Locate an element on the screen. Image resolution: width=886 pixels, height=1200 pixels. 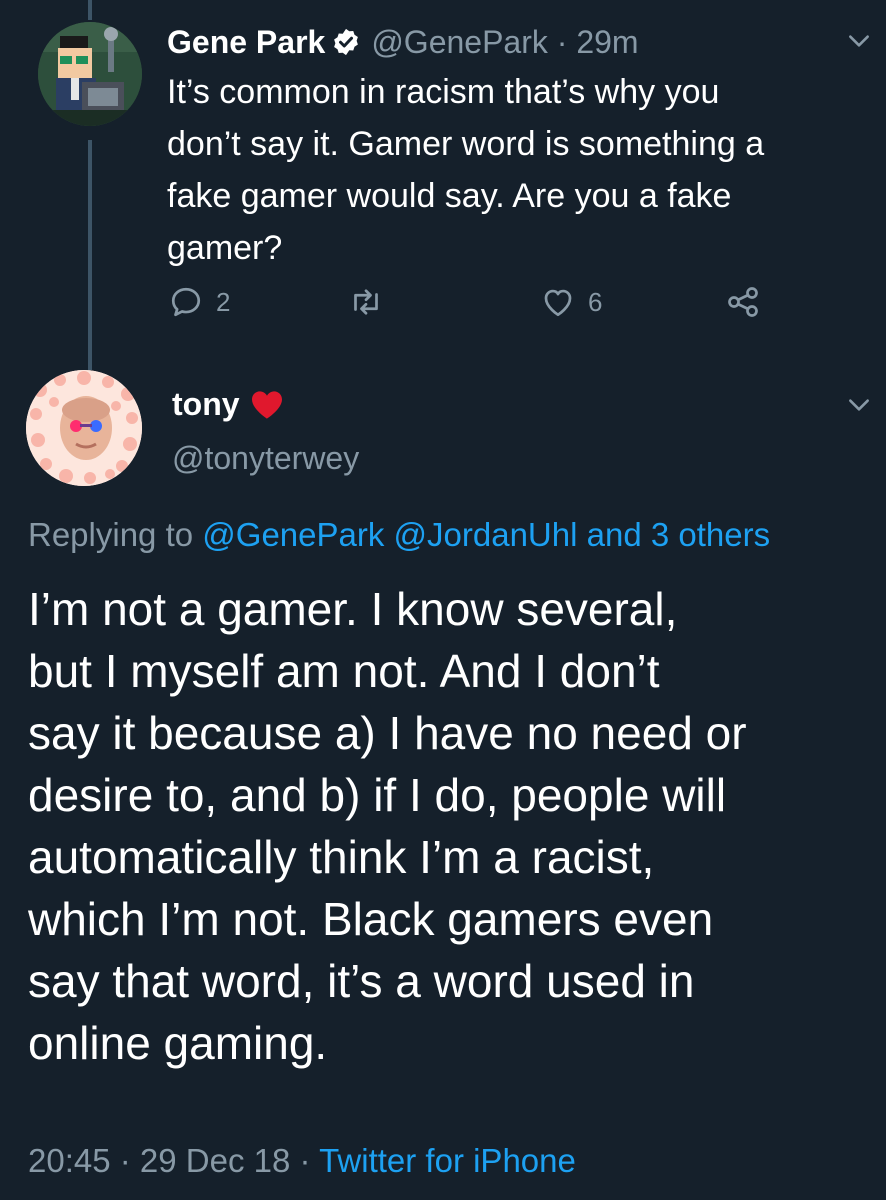
share-icon is located at coordinates (743, 302).